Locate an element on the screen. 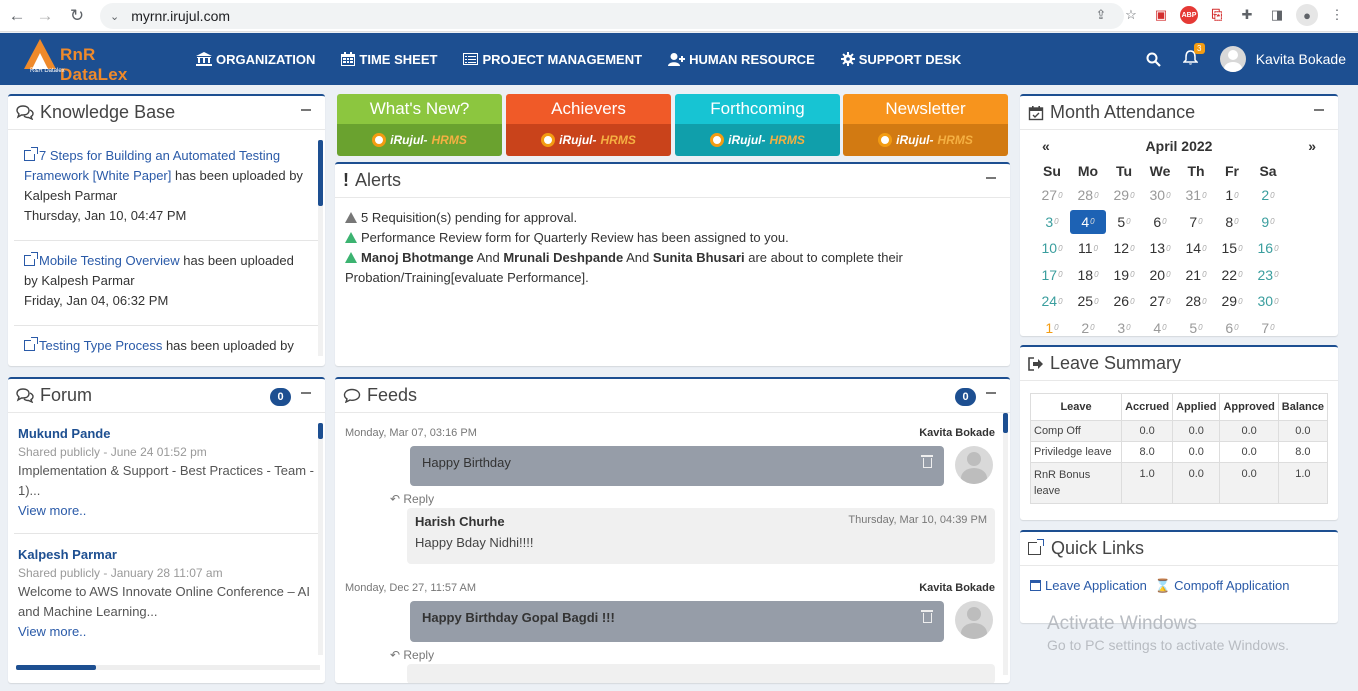  share-icon: ⇪ is located at coordinates (1101, 15).